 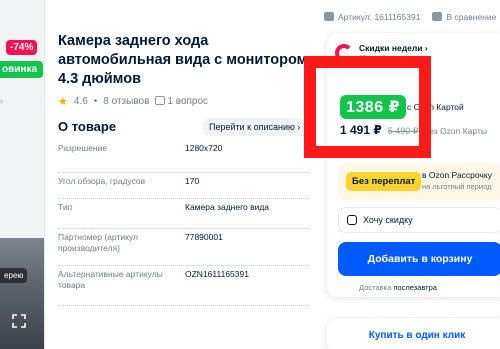 I want to click on rating-value: 4.6, so click(x=81, y=101).